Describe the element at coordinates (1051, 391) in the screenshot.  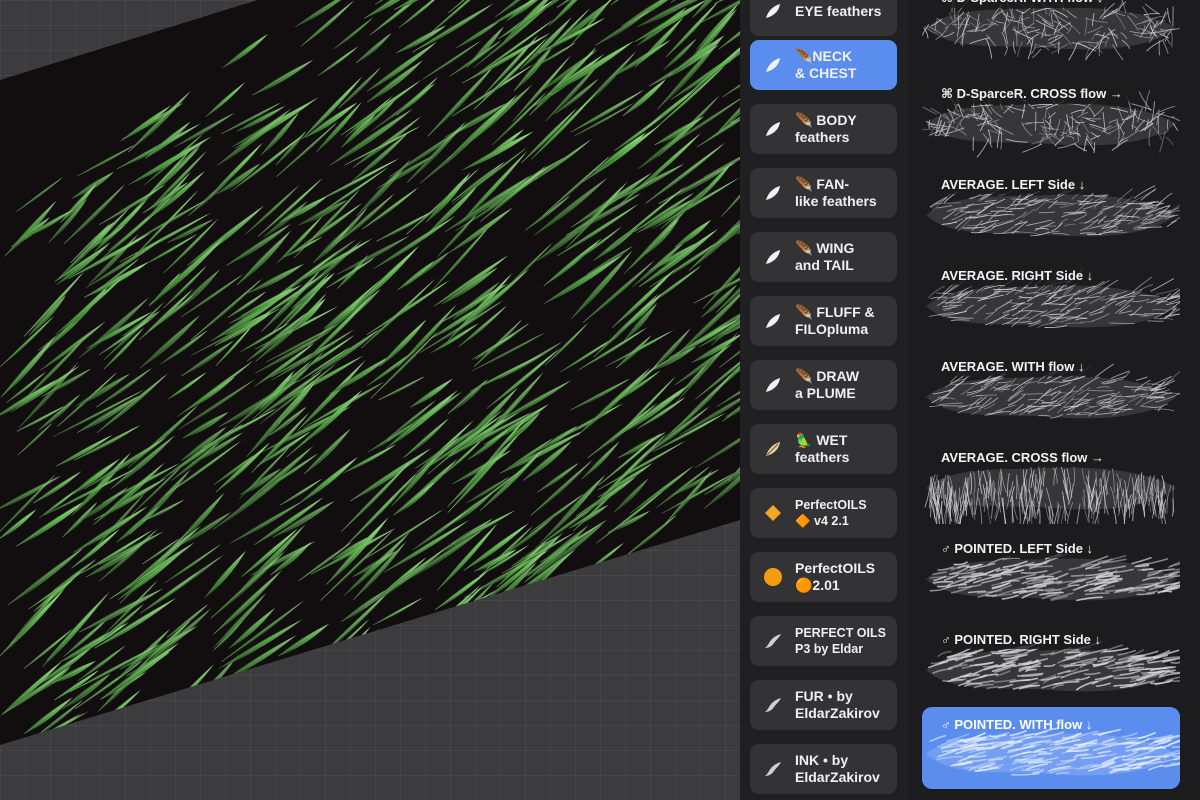
I see `brush-average-with-flow: AVERAGE. WITH flow ↓` at that location.